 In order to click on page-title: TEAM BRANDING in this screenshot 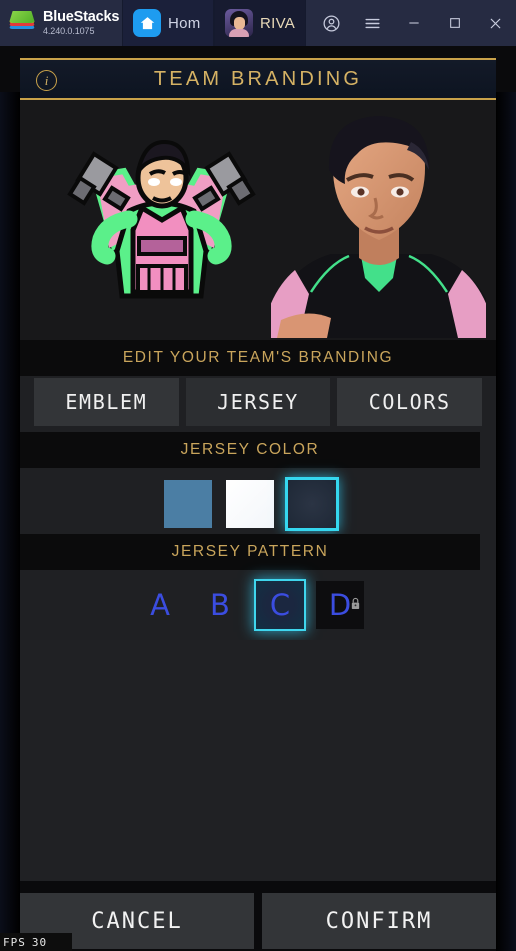, I will do `click(258, 78)`.